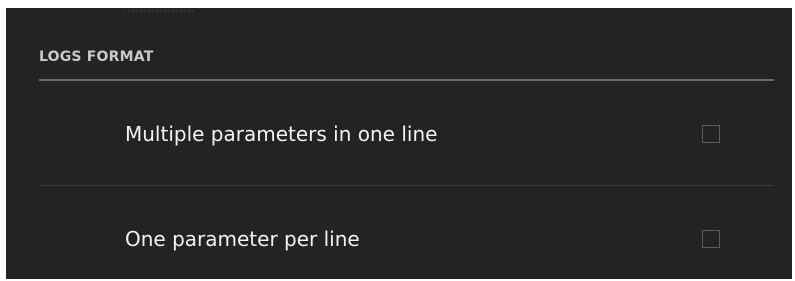 This screenshot has height=281, width=795. What do you see at coordinates (711, 239) in the screenshot?
I see `one-parameter-checkbox` at bounding box center [711, 239].